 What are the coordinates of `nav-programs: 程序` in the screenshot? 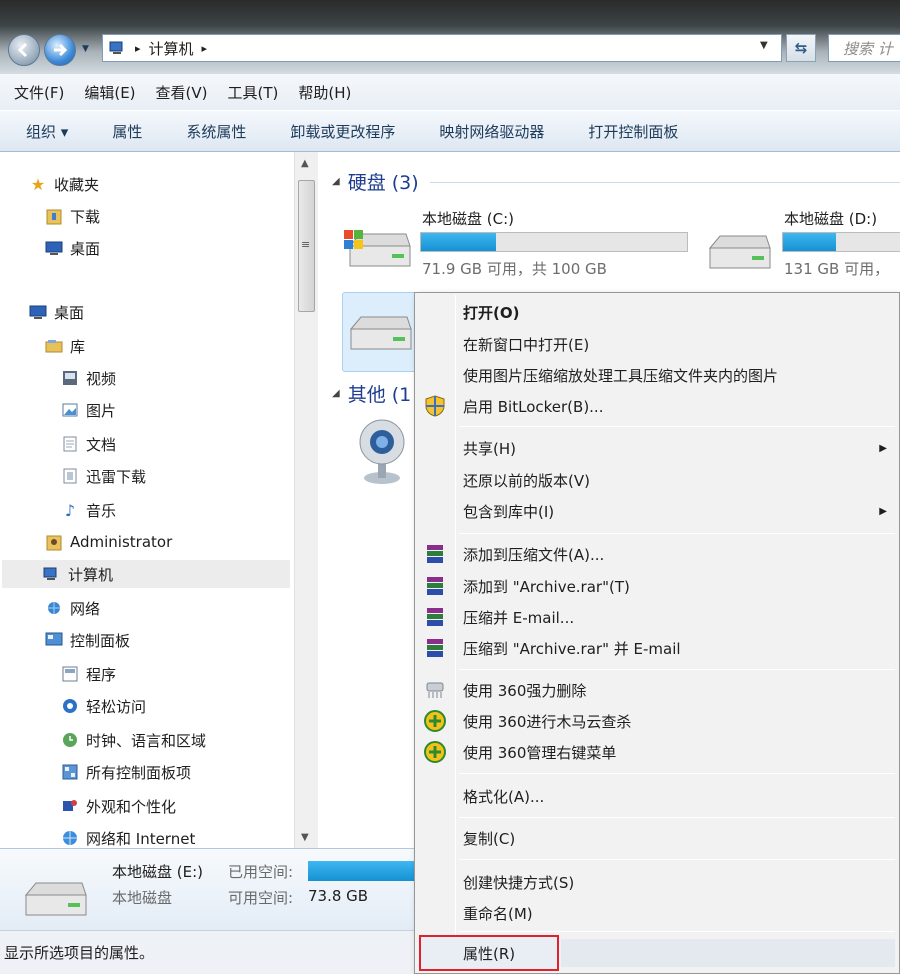 It's located at (88, 674).